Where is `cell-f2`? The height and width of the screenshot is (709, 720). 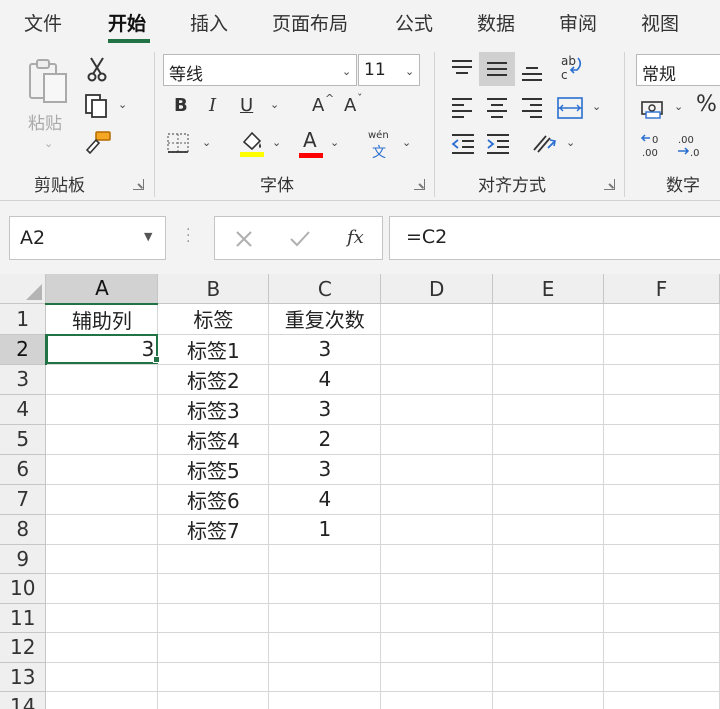 cell-f2 is located at coordinates (661, 349).